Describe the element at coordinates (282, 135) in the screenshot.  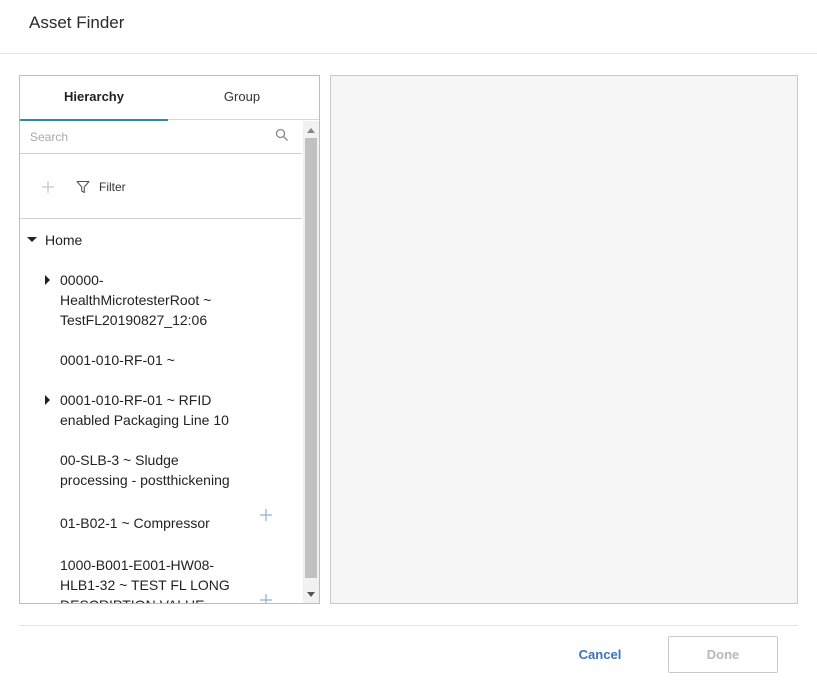
I see `search-icon` at that location.